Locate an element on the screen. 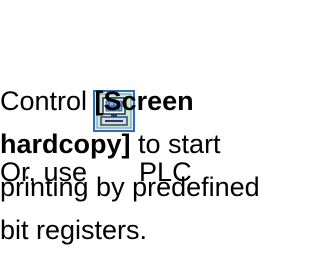 This screenshot has width=331, height=271. text-printing: printing by predefined is located at coordinates (130, 187).